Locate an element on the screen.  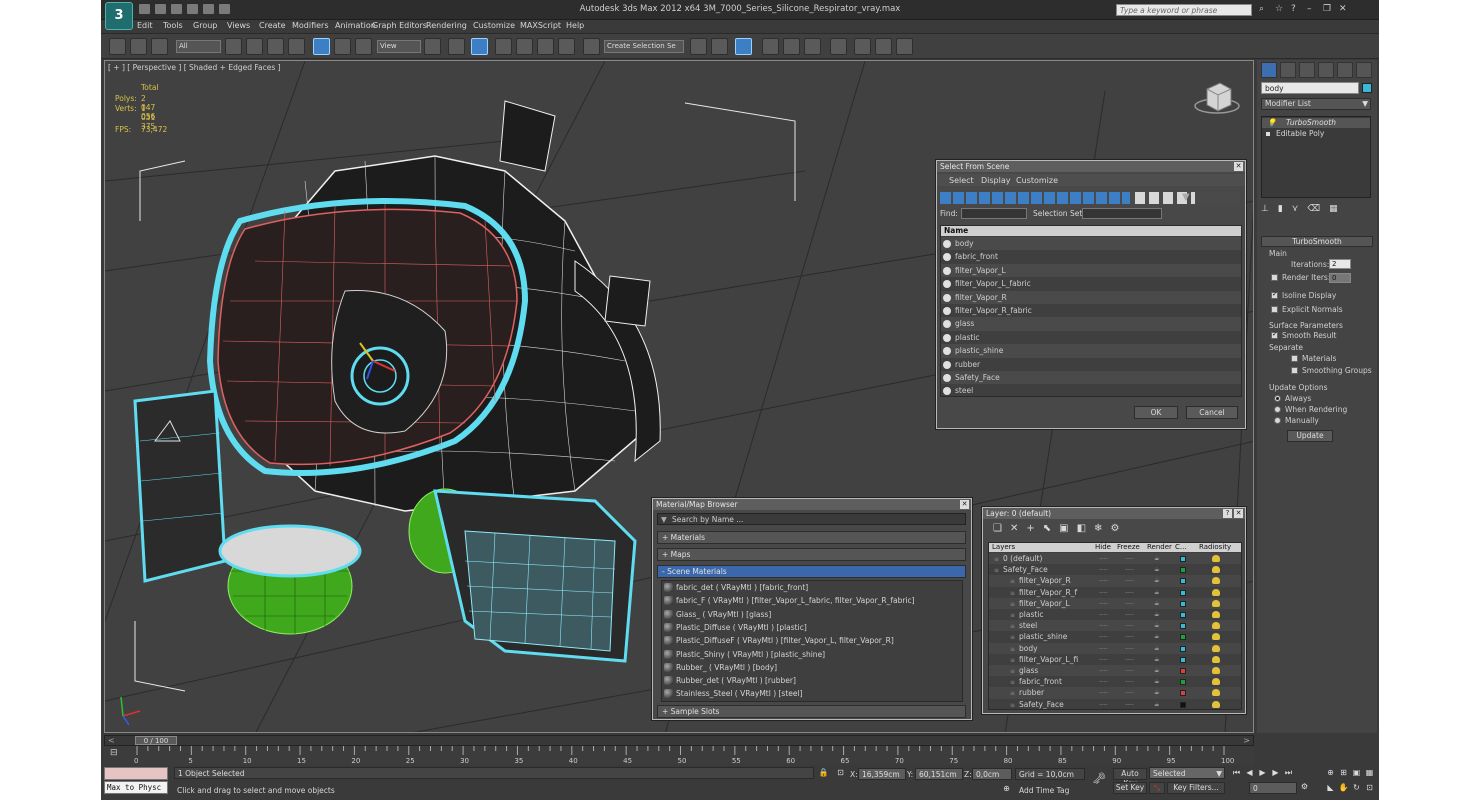
separate-materials-checkbox is located at coordinates (1294, 358).